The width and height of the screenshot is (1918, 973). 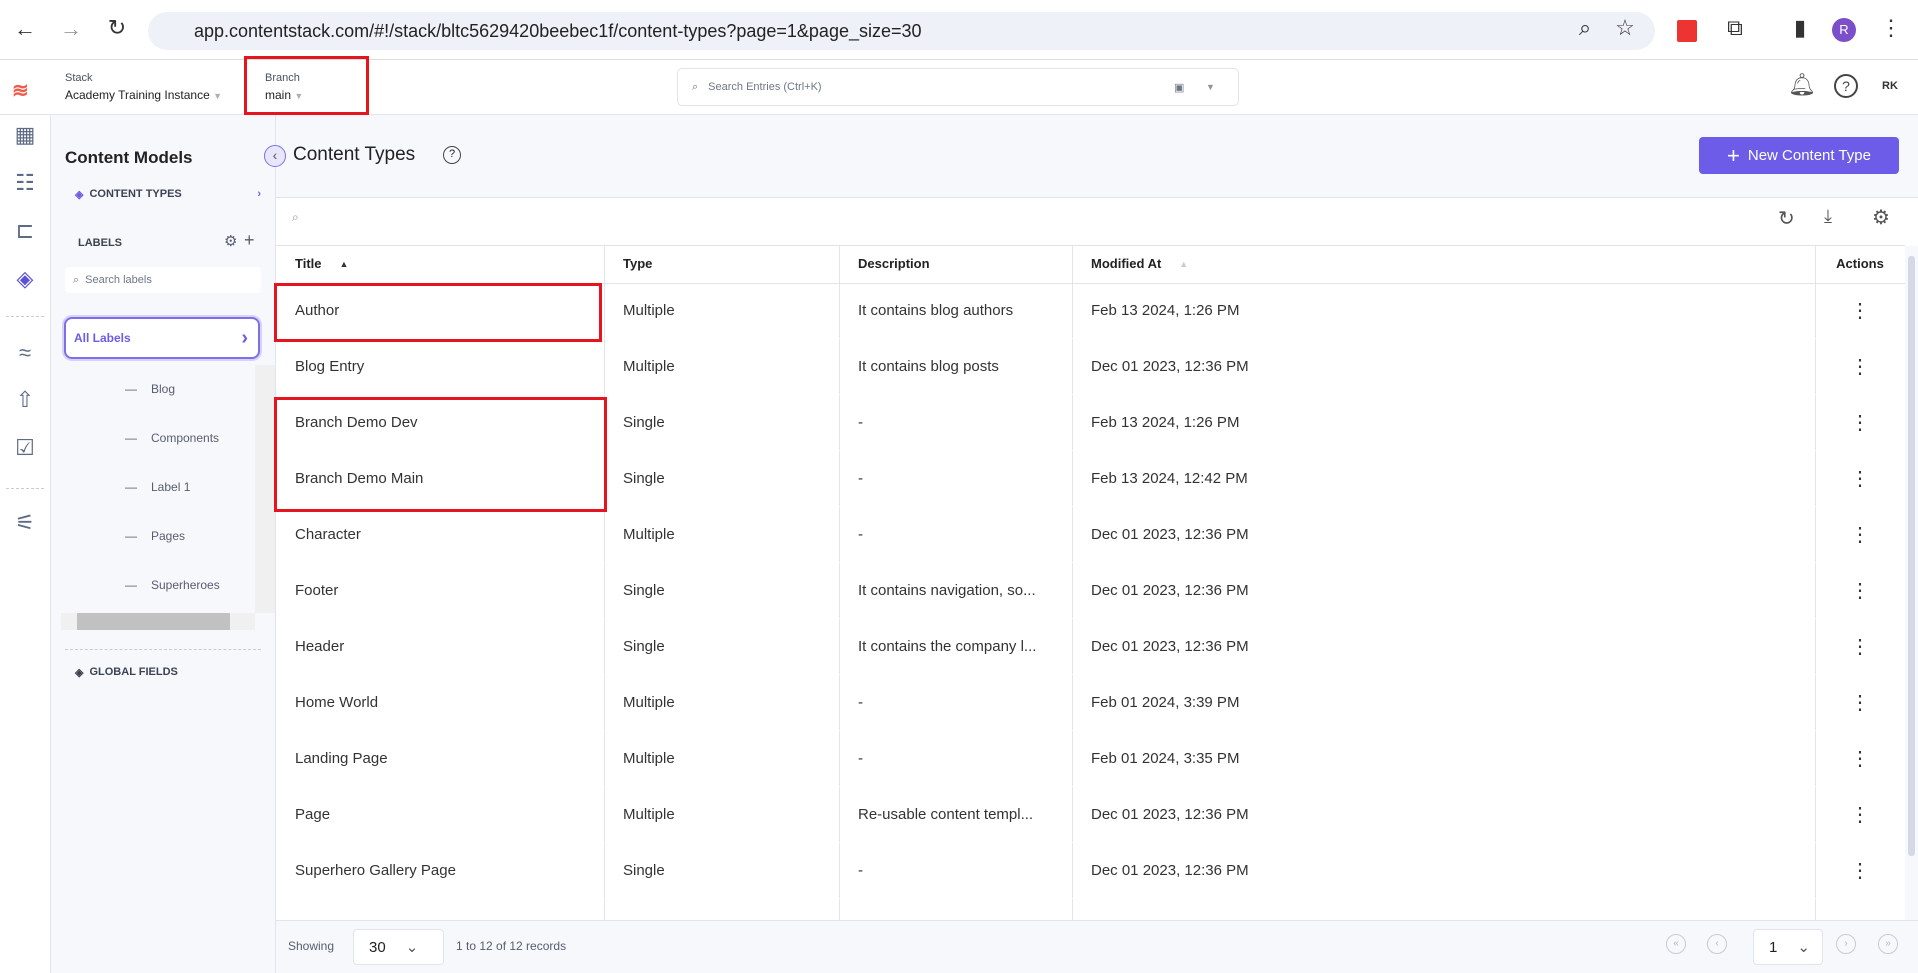 I want to click on entries-icon: ☷, so click(x=25, y=185).